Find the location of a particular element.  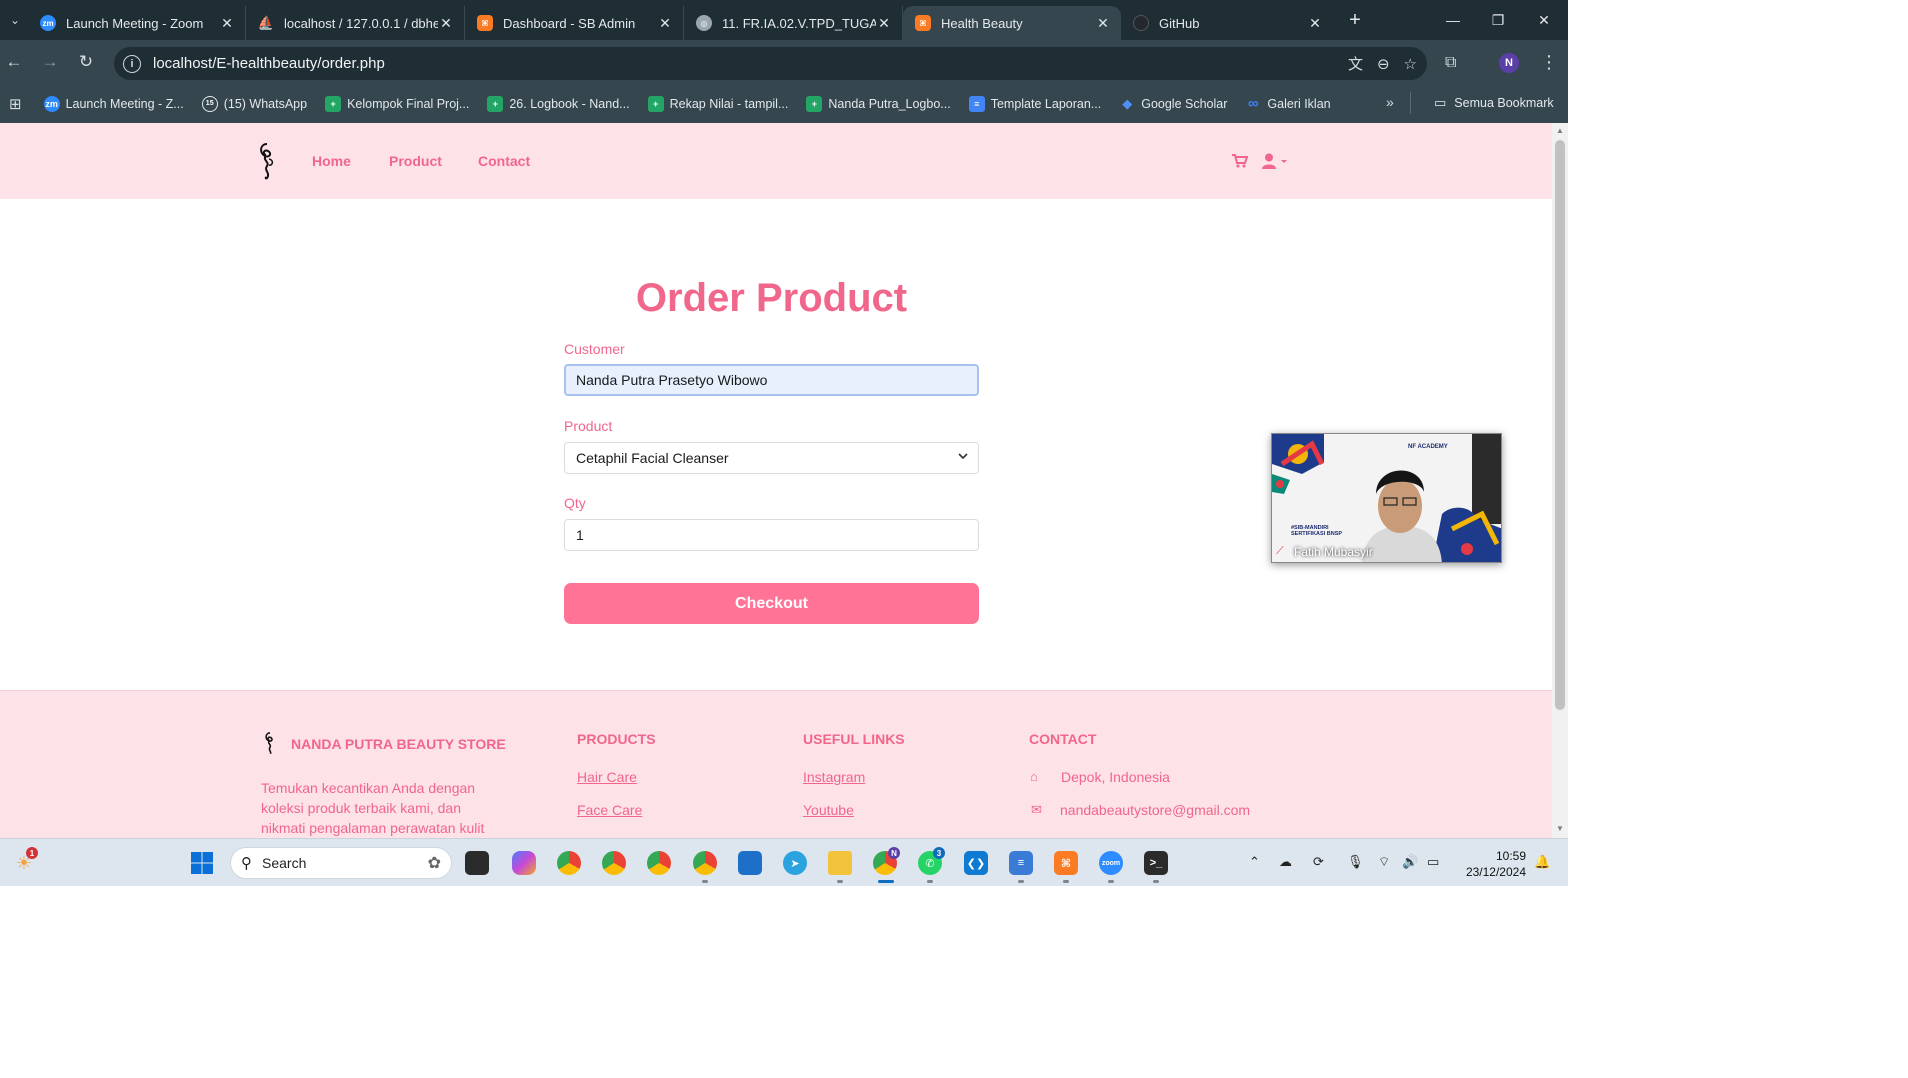

footer-link-hair-care: Hair Care is located at coordinates (607, 777).